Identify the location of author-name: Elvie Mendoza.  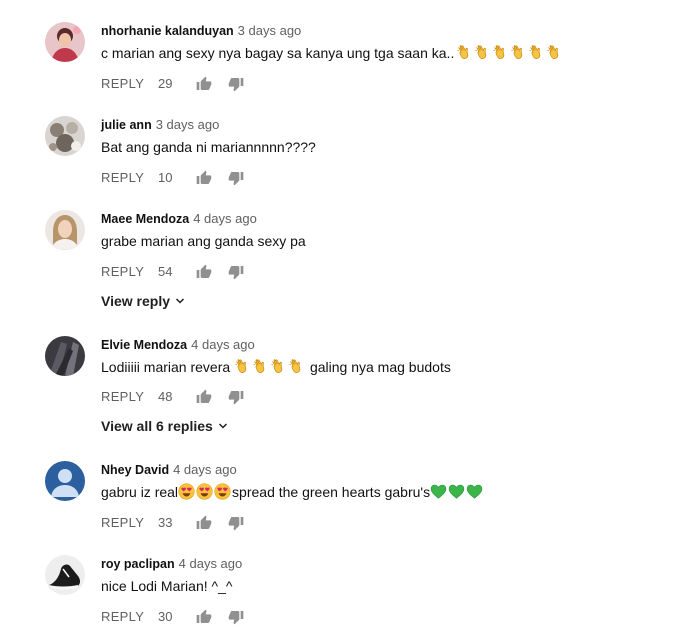
(144, 345).